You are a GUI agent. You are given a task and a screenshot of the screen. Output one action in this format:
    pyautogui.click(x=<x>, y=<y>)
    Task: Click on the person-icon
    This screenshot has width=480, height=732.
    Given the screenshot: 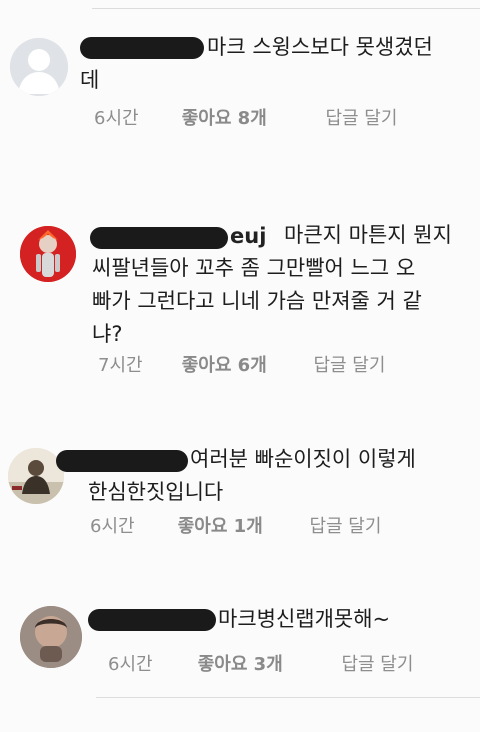 What is the action you would take?
    pyautogui.click(x=39, y=67)
    